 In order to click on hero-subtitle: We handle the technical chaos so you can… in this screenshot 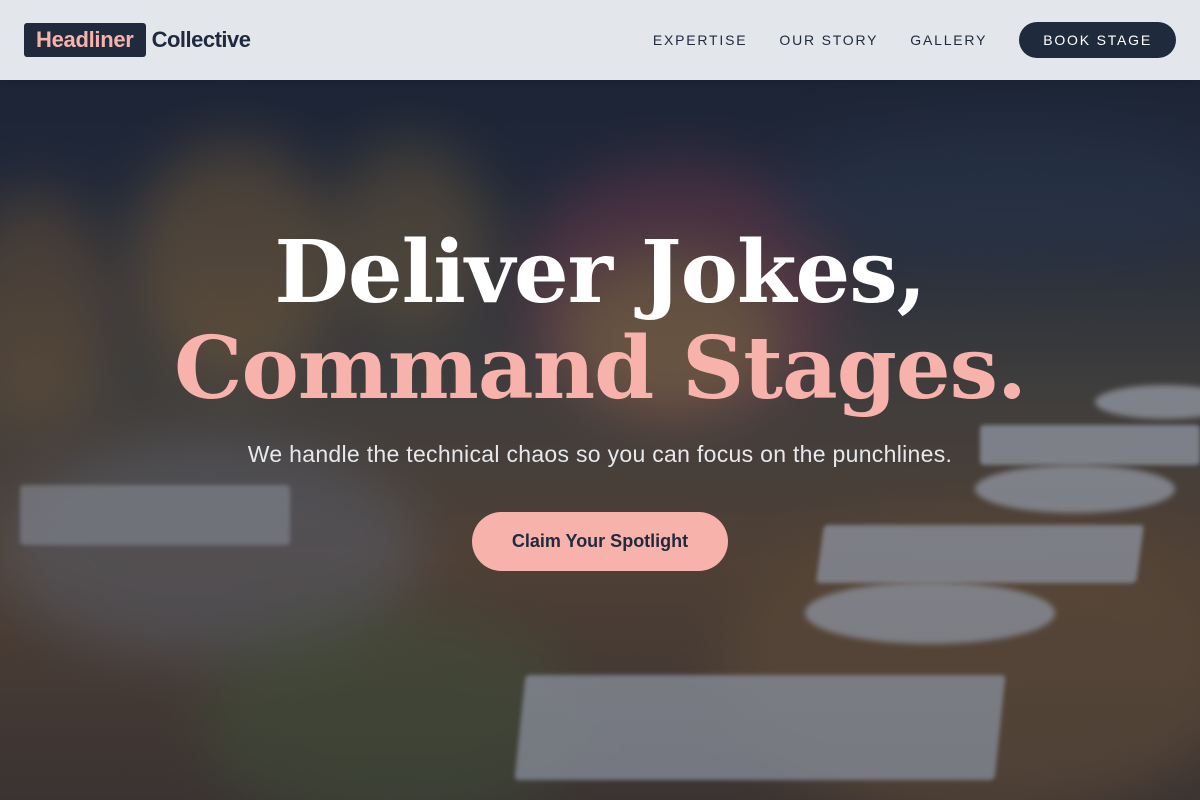, I will do `click(600, 454)`.